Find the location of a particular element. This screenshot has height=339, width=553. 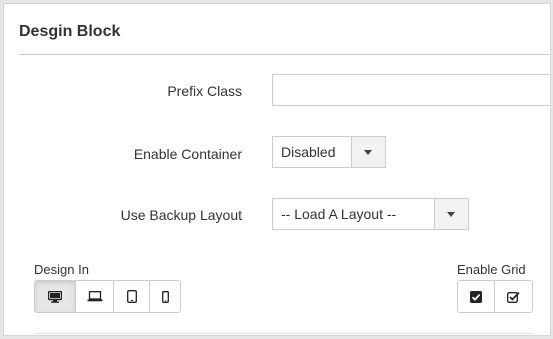

enable-container-label: Enable Container is located at coordinates (187, 154).